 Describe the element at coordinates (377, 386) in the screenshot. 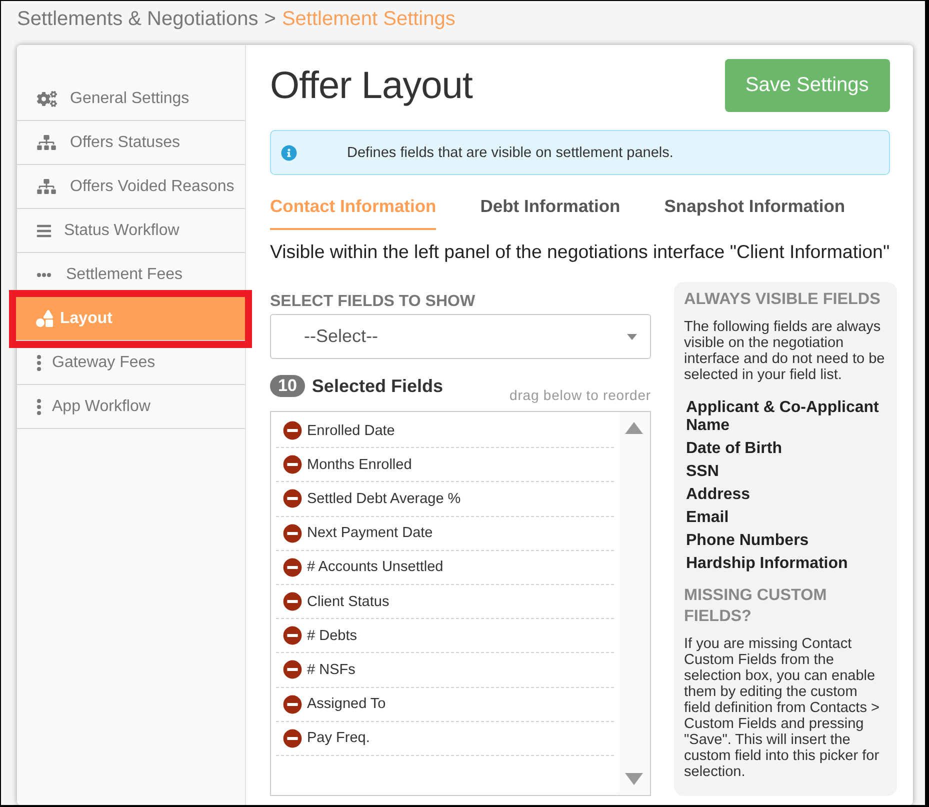

I see `selected-fields-label: Selected Fields` at that location.